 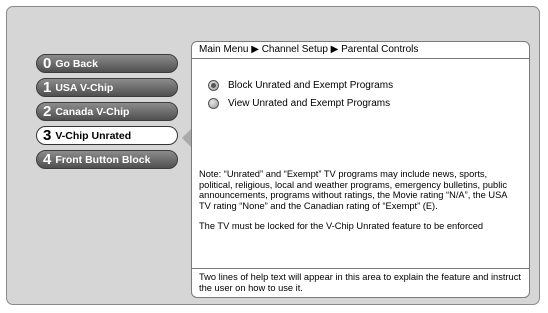 What do you see at coordinates (213, 85) in the screenshot?
I see `radio-selected-icon` at bounding box center [213, 85].